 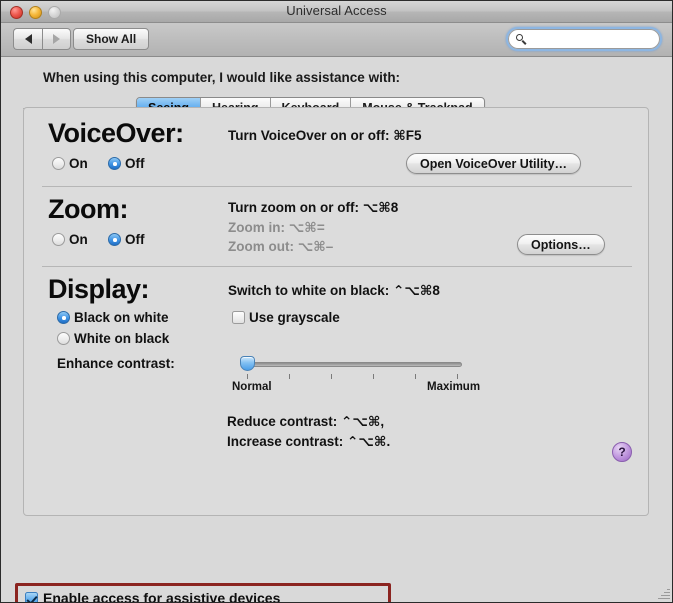 What do you see at coordinates (355, 378) in the screenshot?
I see `enhance-contrast-slider: Normal Maximum` at bounding box center [355, 378].